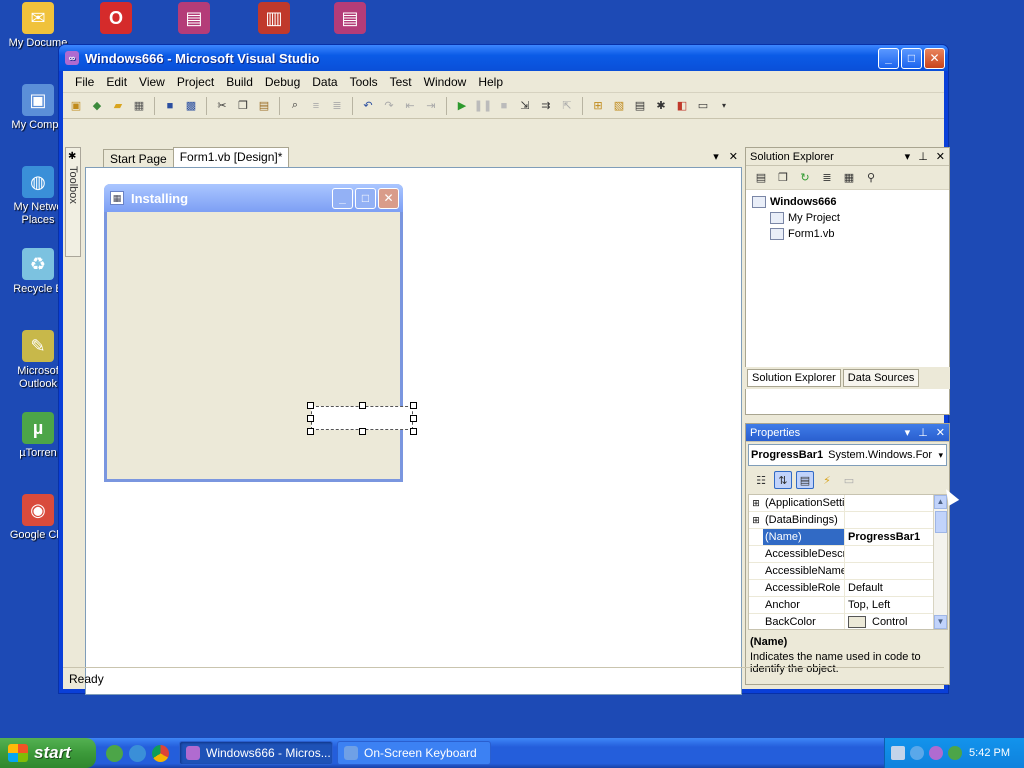 The image size is (1024, 768). Describe the element at coordinates (640, 106) in the screenshot. I see `properties-window-icon: ▤` at that location.